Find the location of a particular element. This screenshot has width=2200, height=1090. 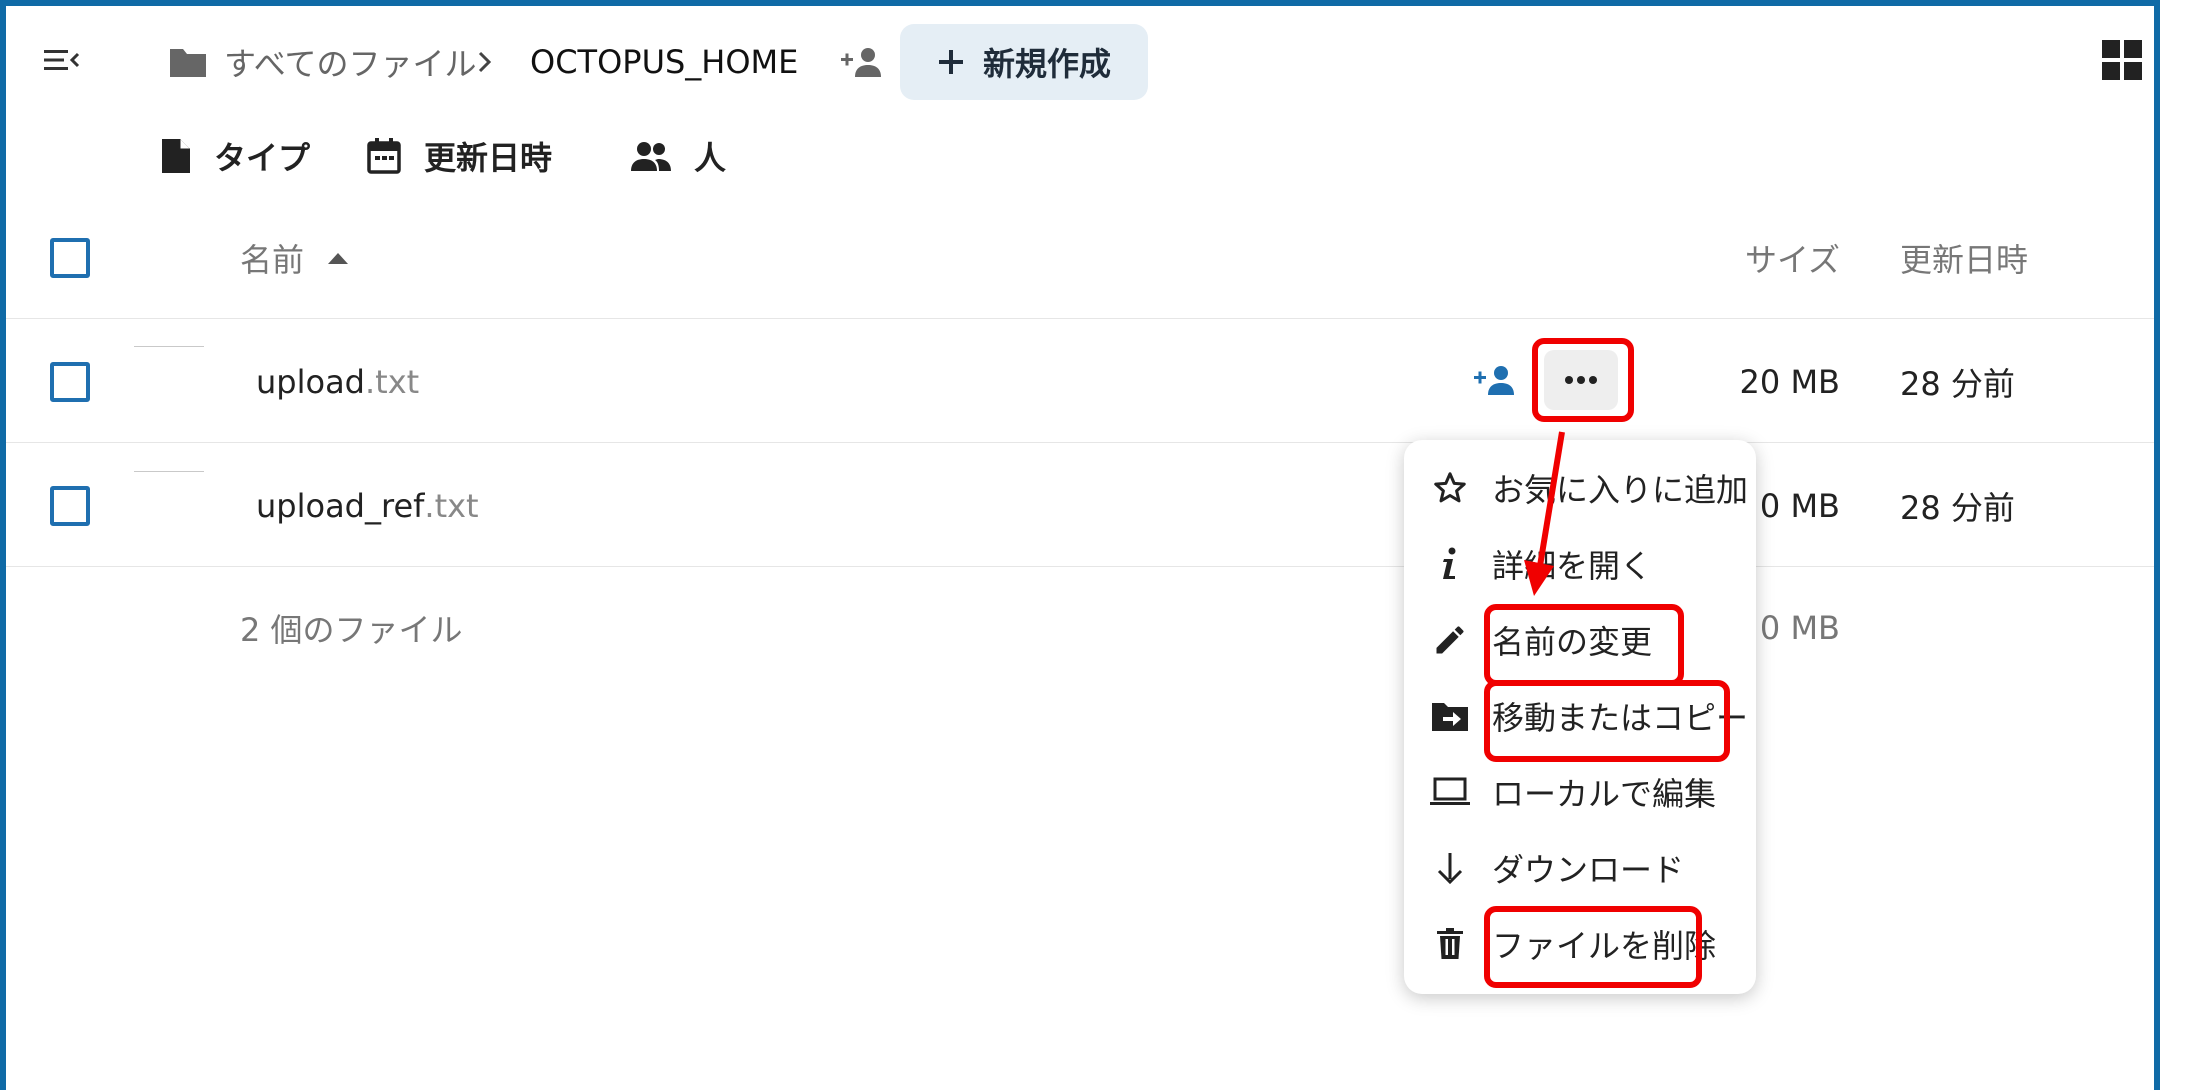

file-name: upload .txt is located at coordinates (337, 382).